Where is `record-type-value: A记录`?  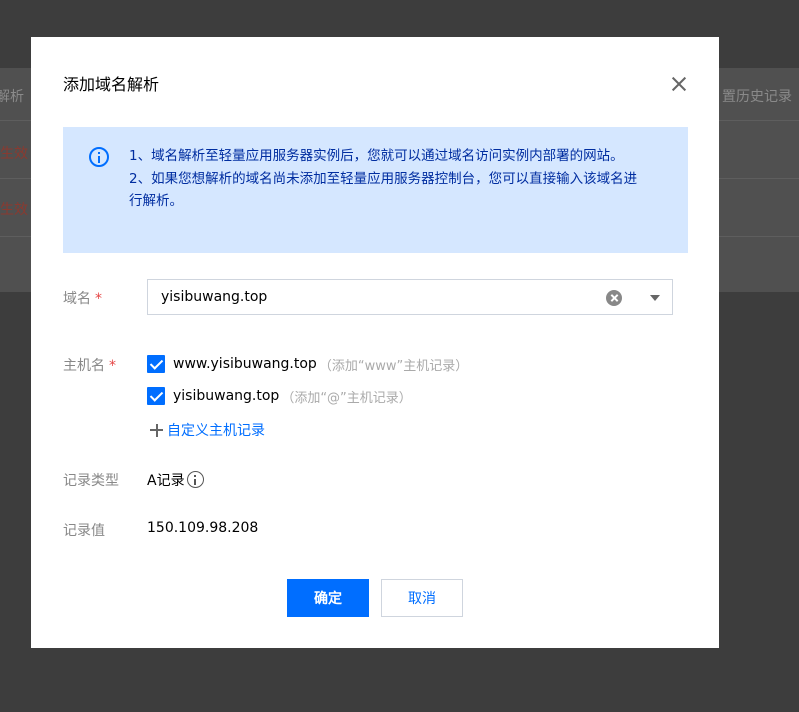
record-type-value: A记录 is located at coordinates (175, 480).